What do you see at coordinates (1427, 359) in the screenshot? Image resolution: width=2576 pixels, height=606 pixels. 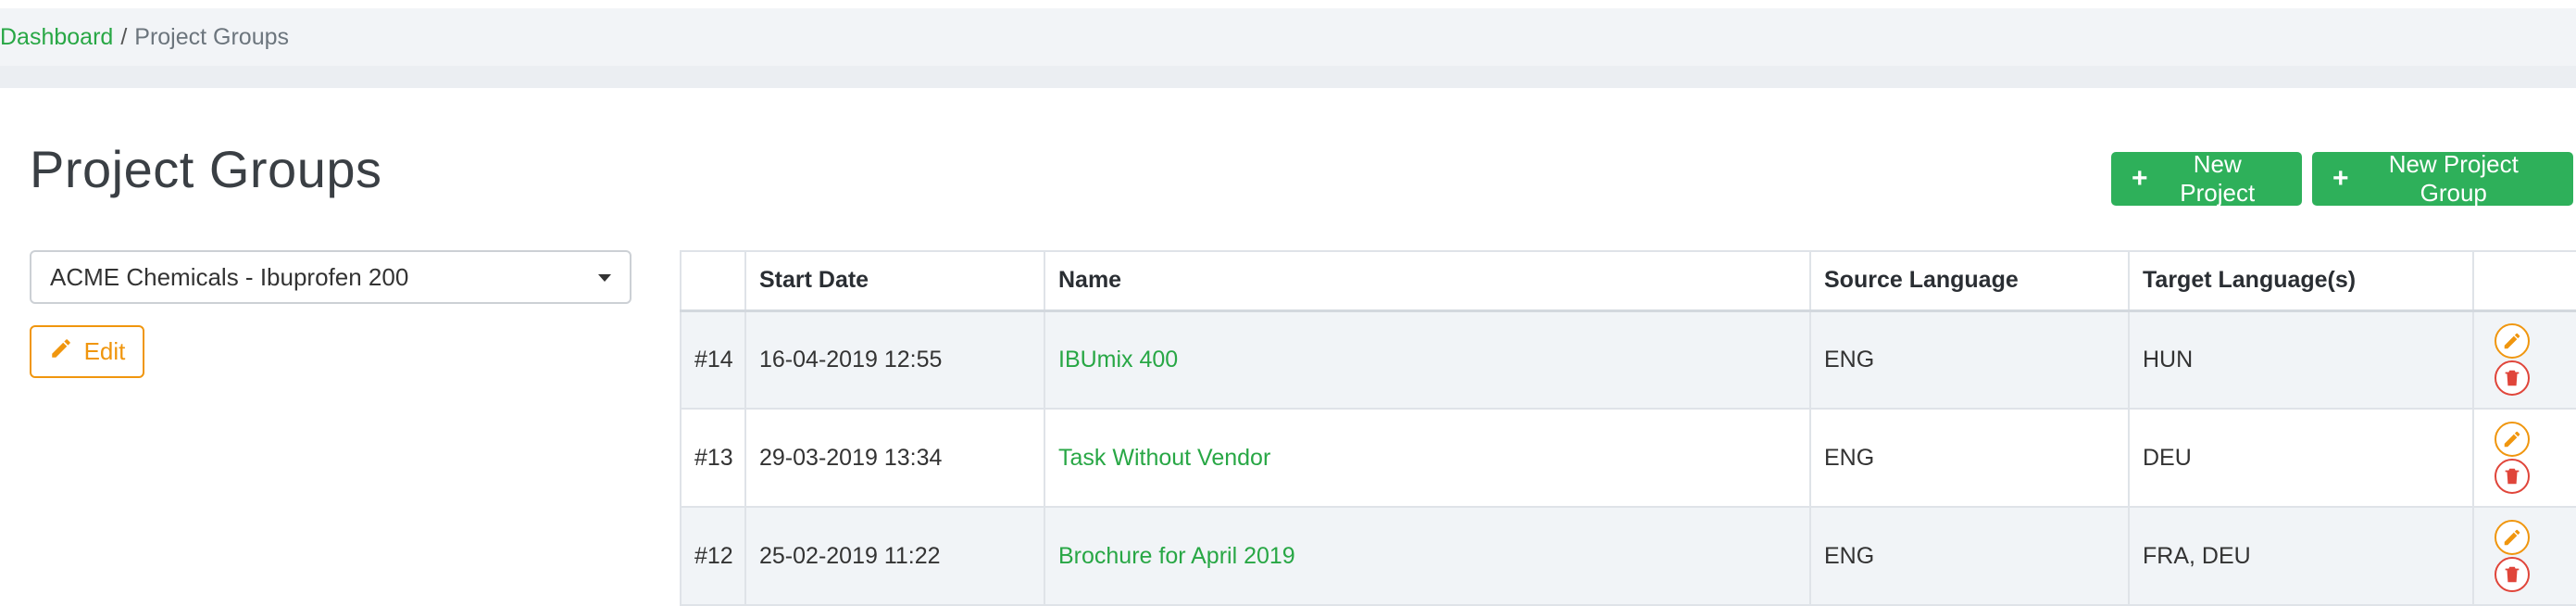 I see `project-name-cell: IBUmix 400` at bounding box center [1427, 359].